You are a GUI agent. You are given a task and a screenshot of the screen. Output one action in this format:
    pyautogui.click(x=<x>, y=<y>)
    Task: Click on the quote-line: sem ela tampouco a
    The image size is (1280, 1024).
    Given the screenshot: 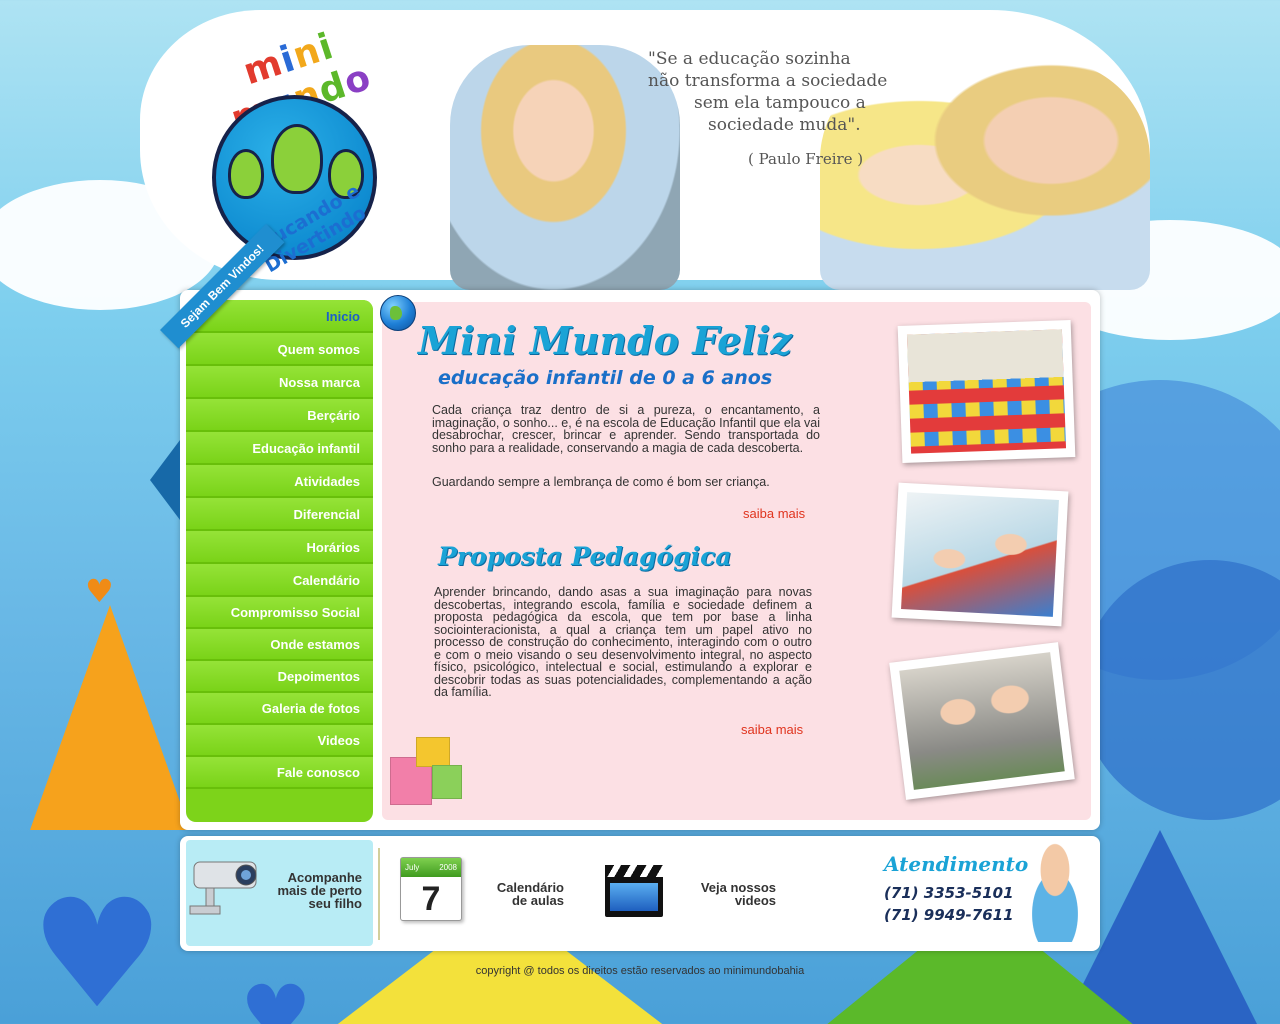 What is the action you would take?
    pyautogui.click(x=780, y=103)
    